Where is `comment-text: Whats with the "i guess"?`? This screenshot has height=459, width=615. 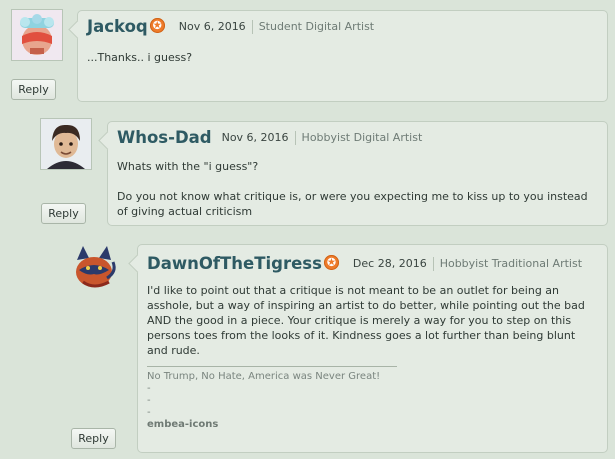
comment-text: Whats with the "i guess"? is located at coordinates (188, 166).